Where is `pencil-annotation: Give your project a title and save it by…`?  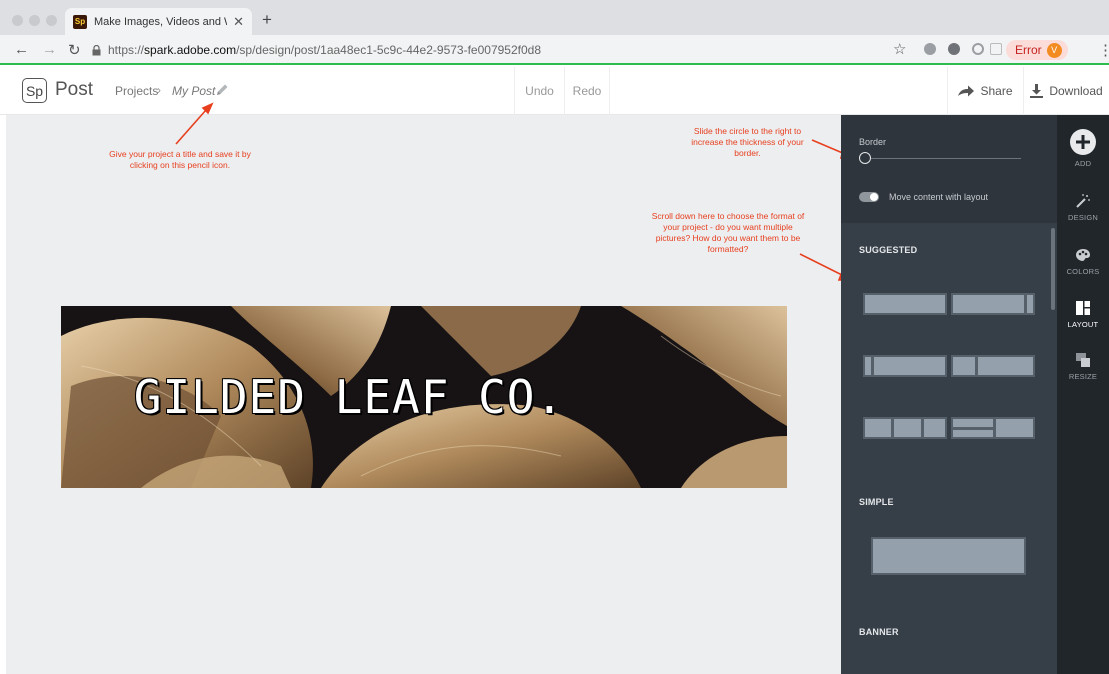 pencil-annotation: Give your project a title and save it by… is located at coordinates (180, 160).